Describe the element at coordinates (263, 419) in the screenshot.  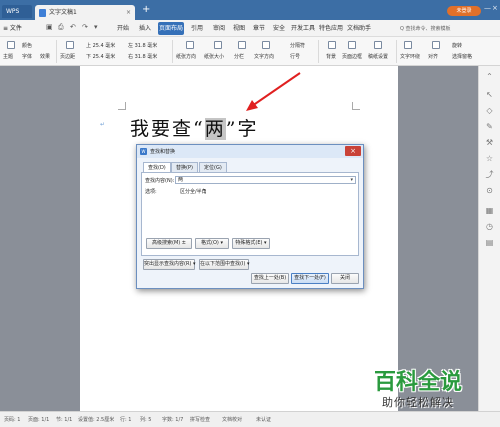
I see `certification-status: 未认证` at that location.